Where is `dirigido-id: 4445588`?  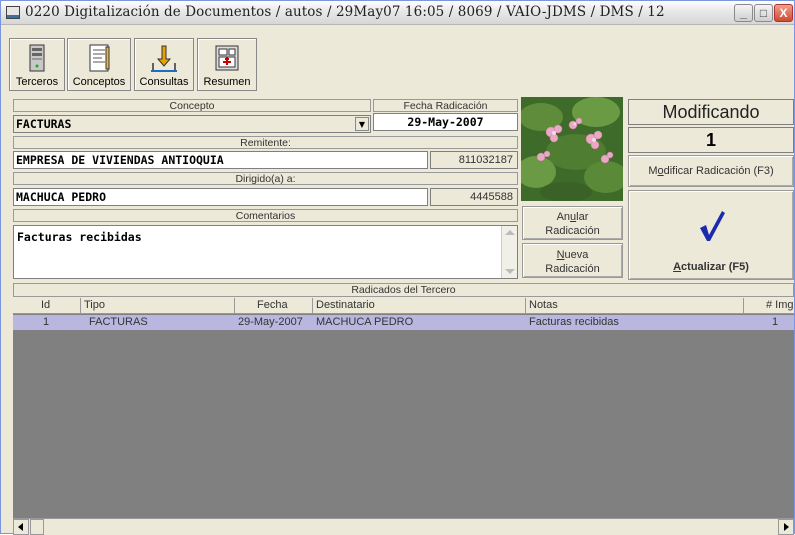 dirigido-id: 4445588 is located at coordinates (474, 197).